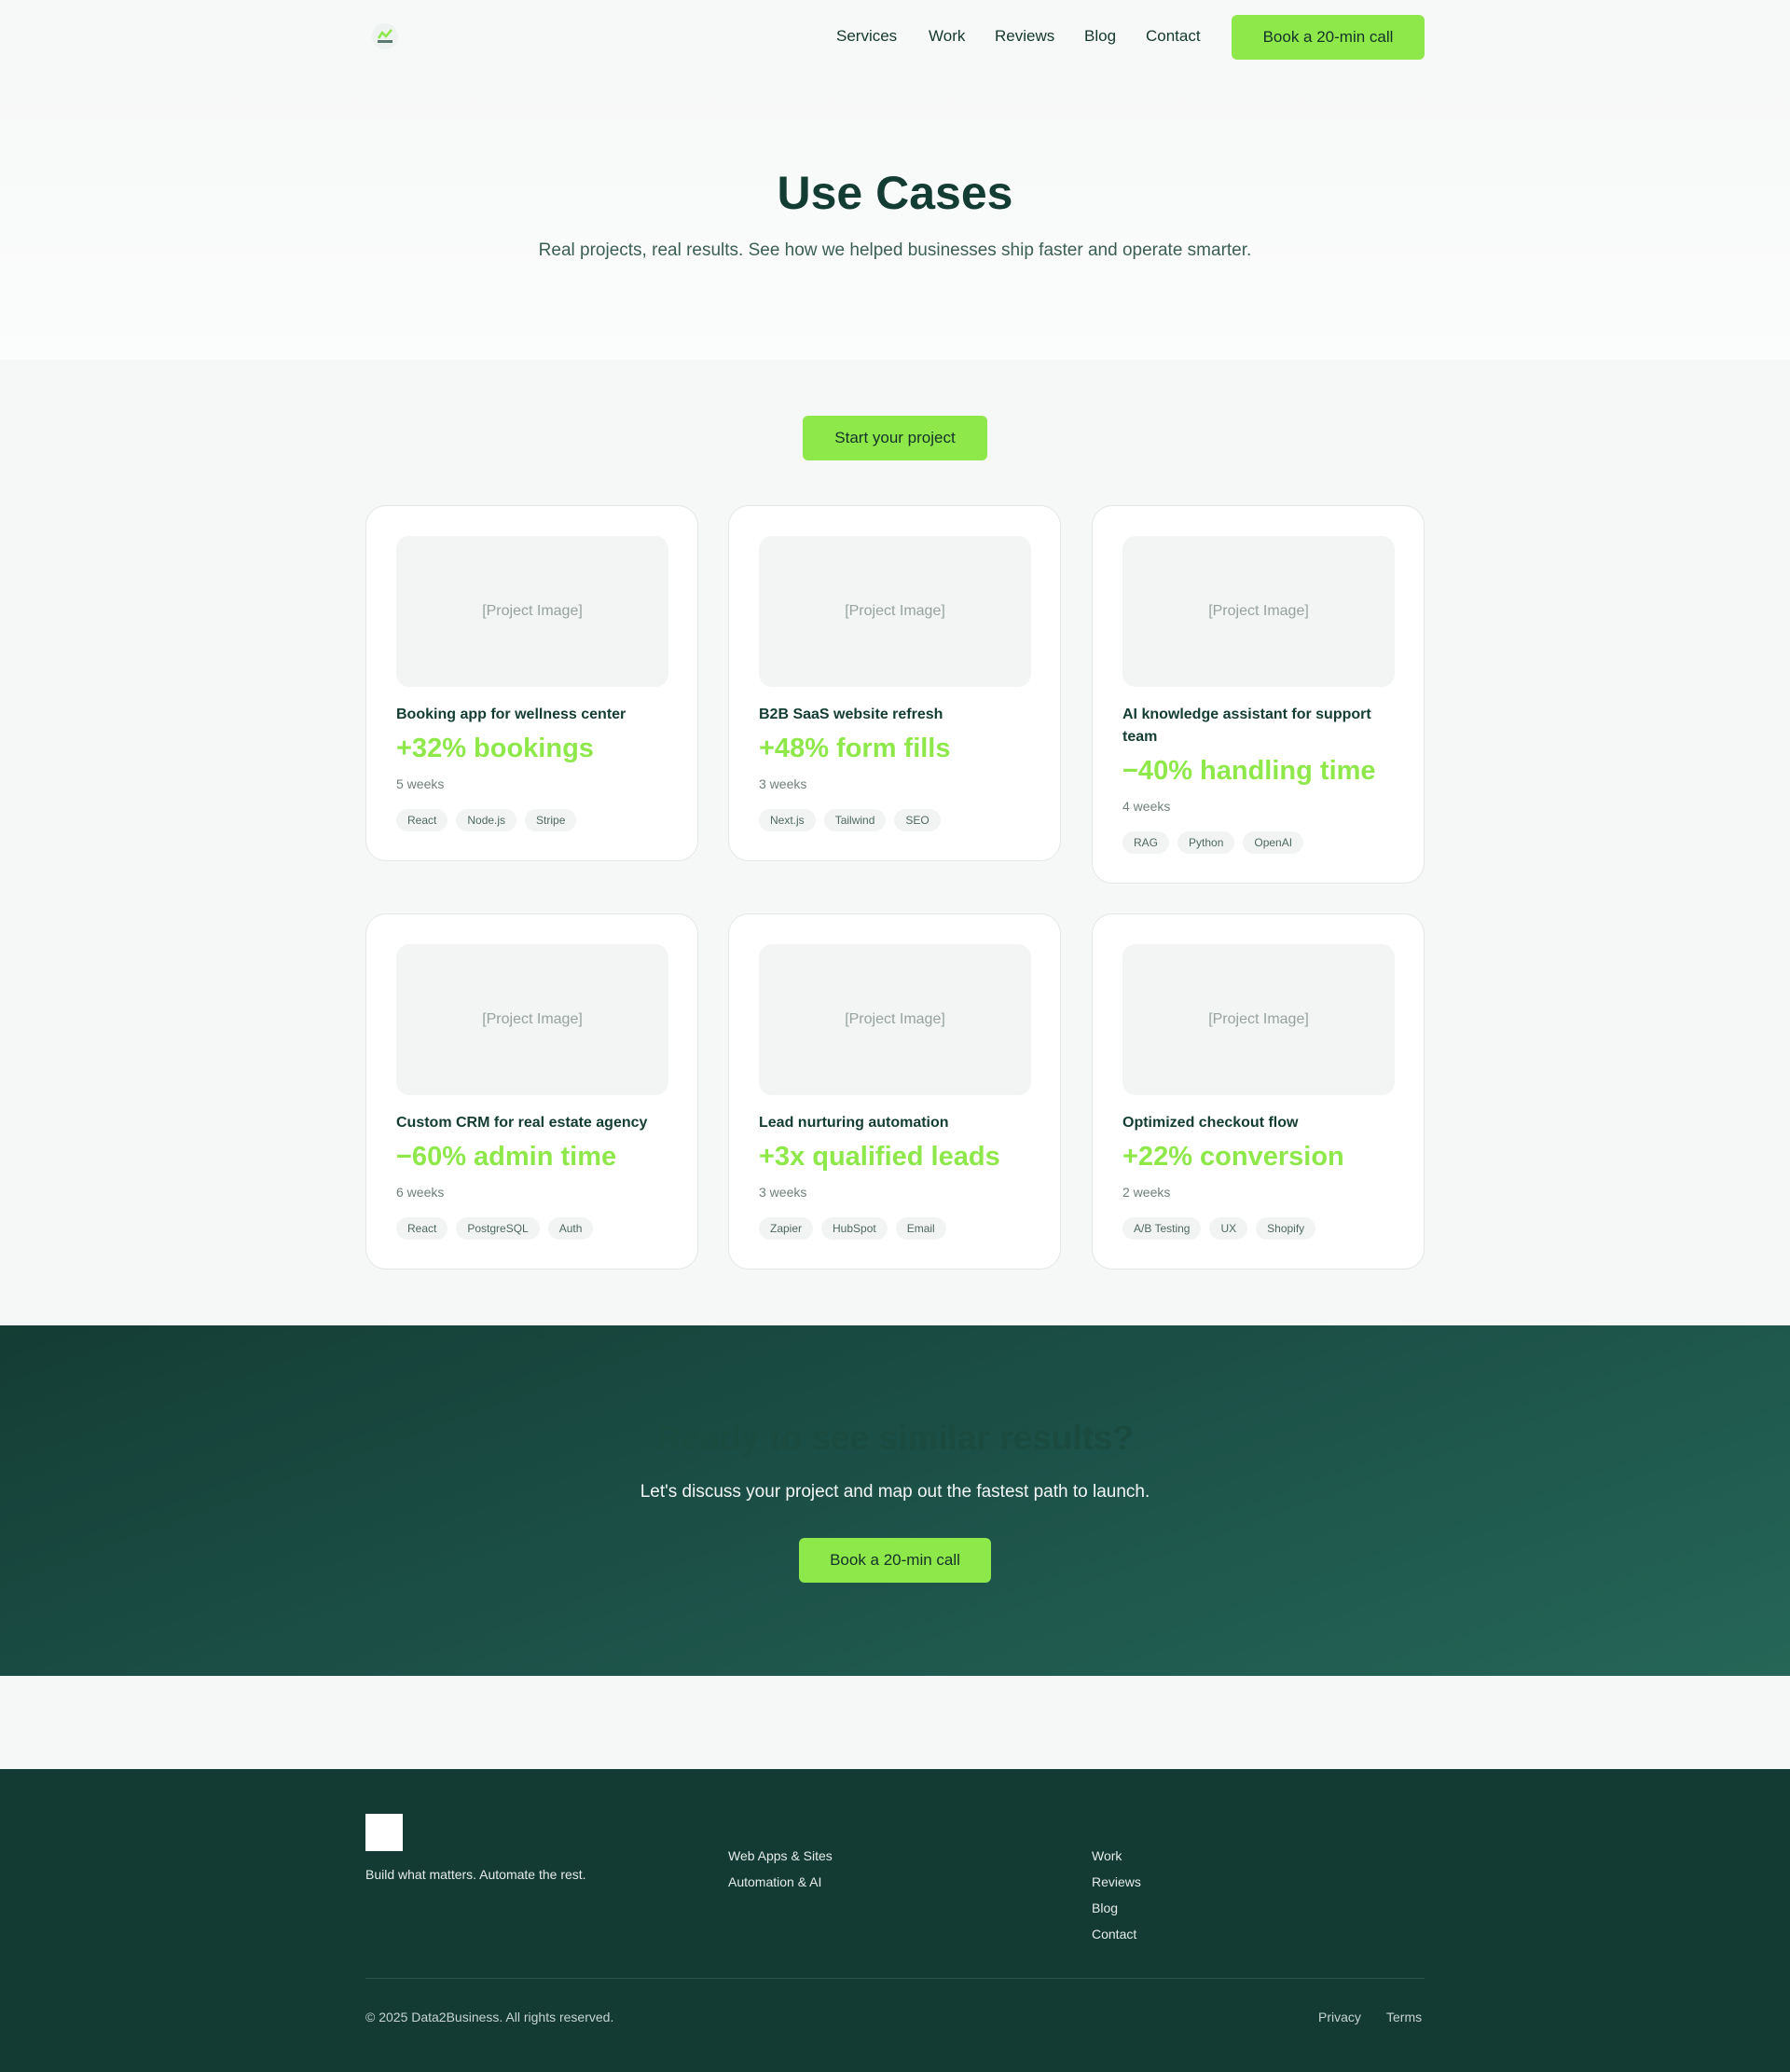 The image size is (1790, 2072). What do you see at coordinates (475, 1874) in the screenshot?
I see `footer-tagline: Build what matters. Automate the rest.` at bounding box center [475, 1874].